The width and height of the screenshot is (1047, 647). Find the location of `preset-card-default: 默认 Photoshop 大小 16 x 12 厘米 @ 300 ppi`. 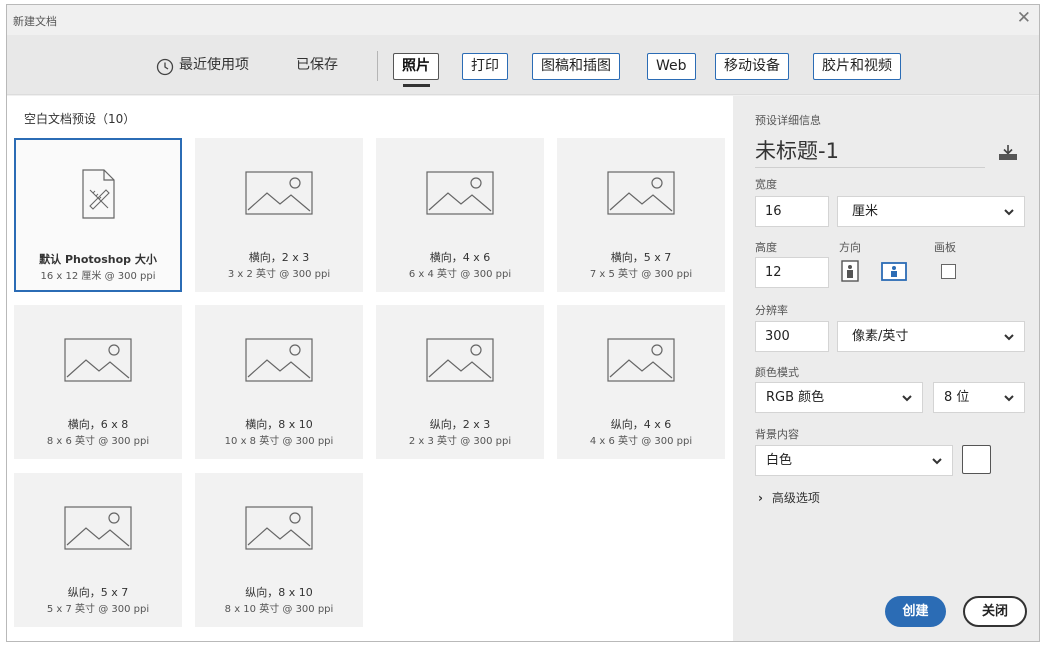

preset-card-default: 默认 Photoshop 大小 16 x 12 厘米 @ 300 ppi is located at coordinates (98, 215).